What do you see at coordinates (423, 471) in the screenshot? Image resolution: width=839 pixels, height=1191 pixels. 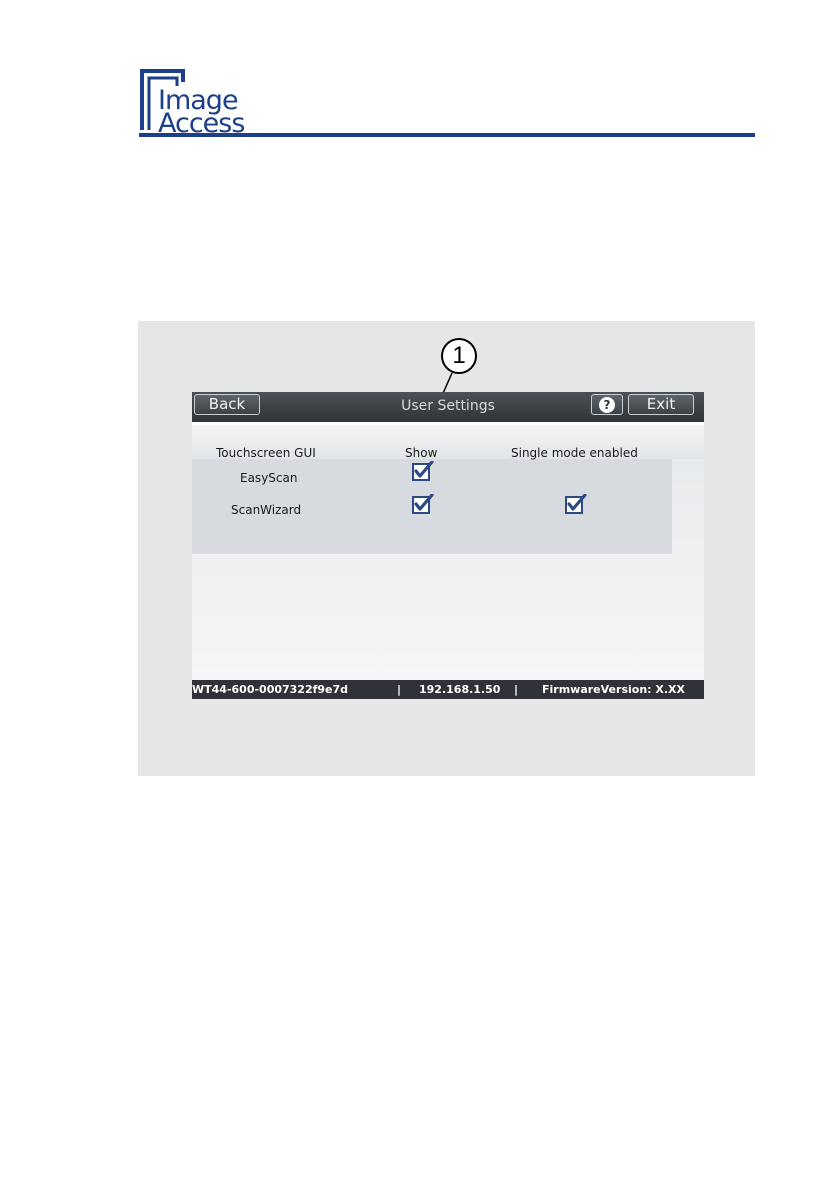 I see `easyscan-show-checkbox` at bounding box center [423, 471].